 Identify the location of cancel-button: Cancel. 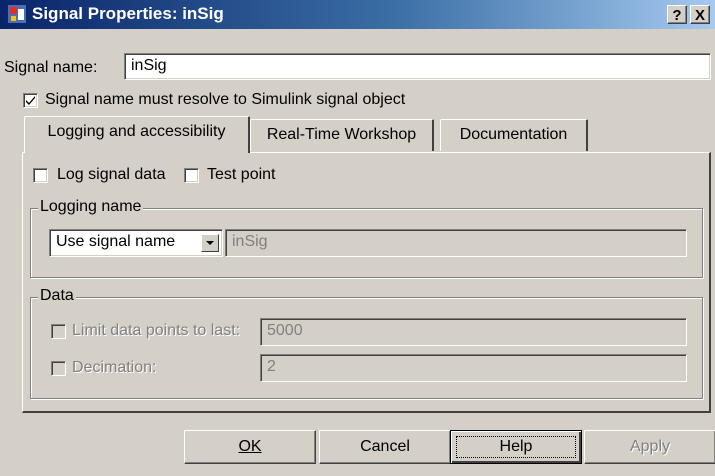
(385, 447).